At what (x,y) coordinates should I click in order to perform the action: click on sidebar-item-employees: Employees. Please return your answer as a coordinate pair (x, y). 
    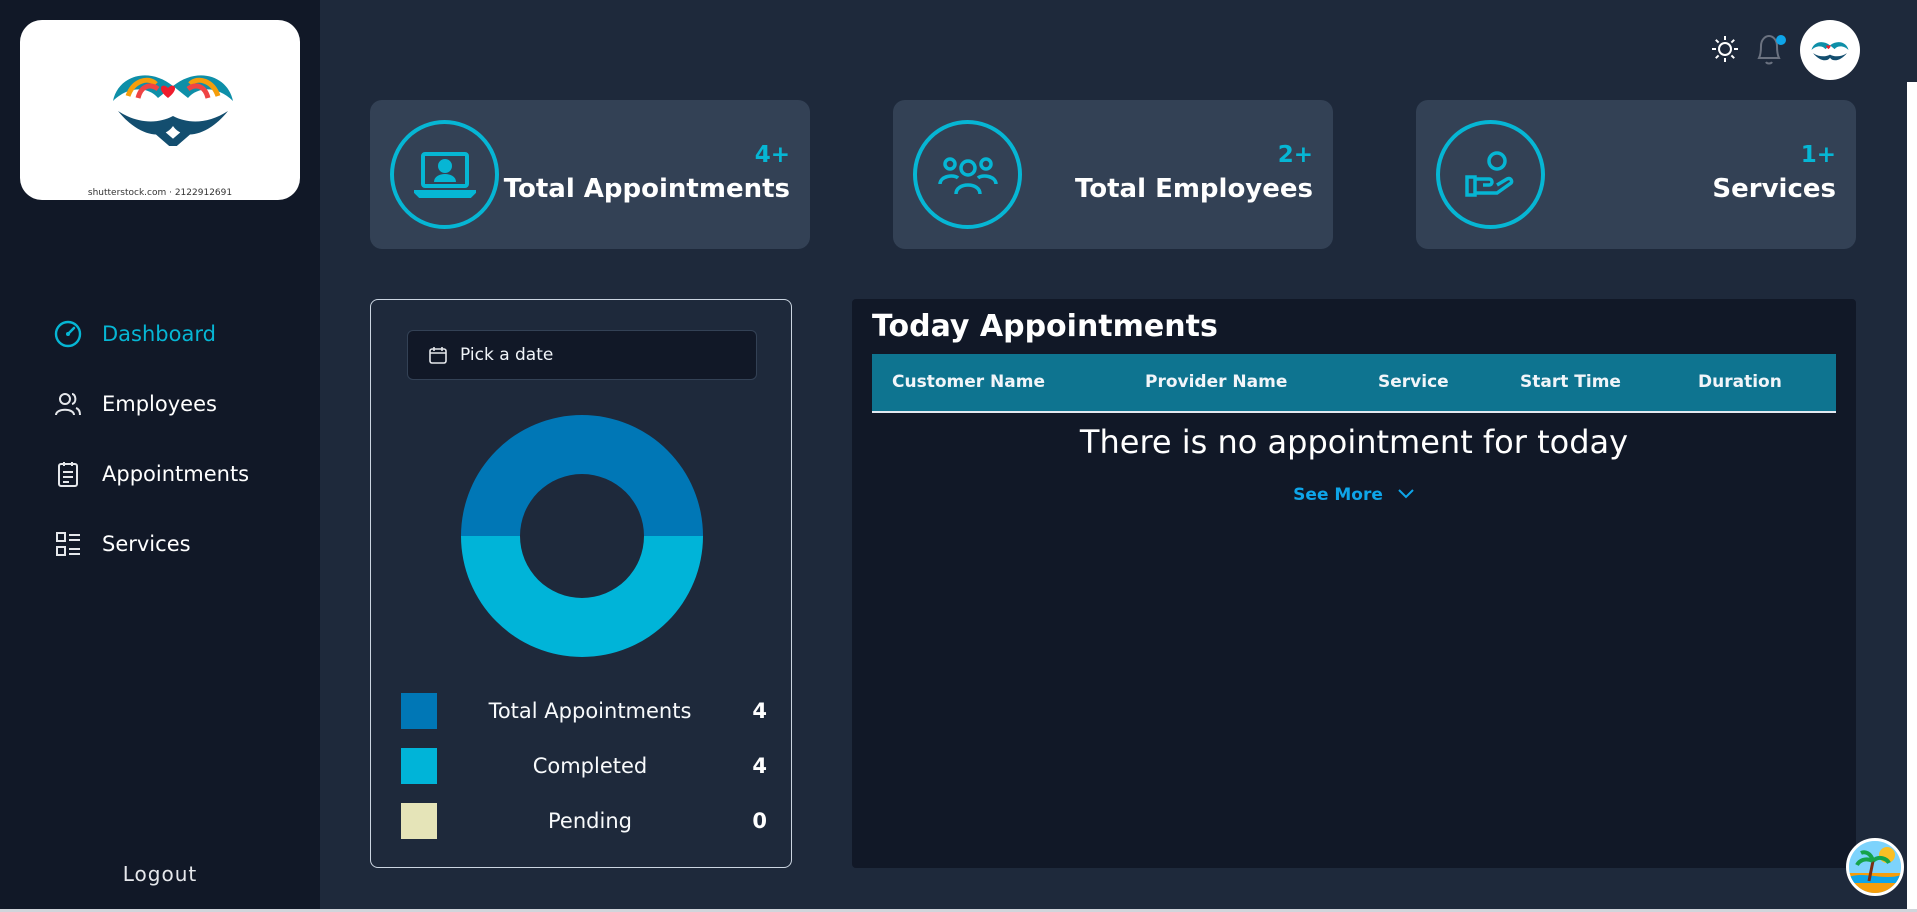
    Looking at the image, I should click on (134, 404).